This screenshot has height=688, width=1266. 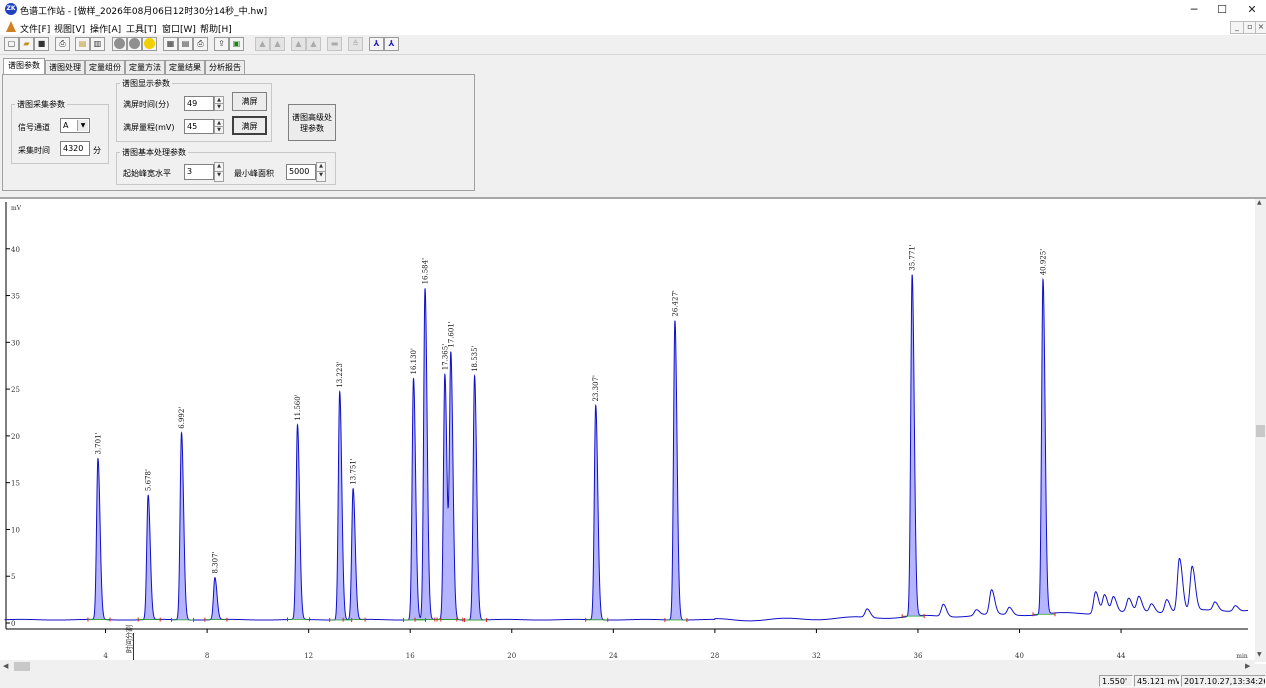 What do you see at coordinates (170, 44) in the screenshot?
I see `calc-button: ▦` at bounding box center [170, 44].